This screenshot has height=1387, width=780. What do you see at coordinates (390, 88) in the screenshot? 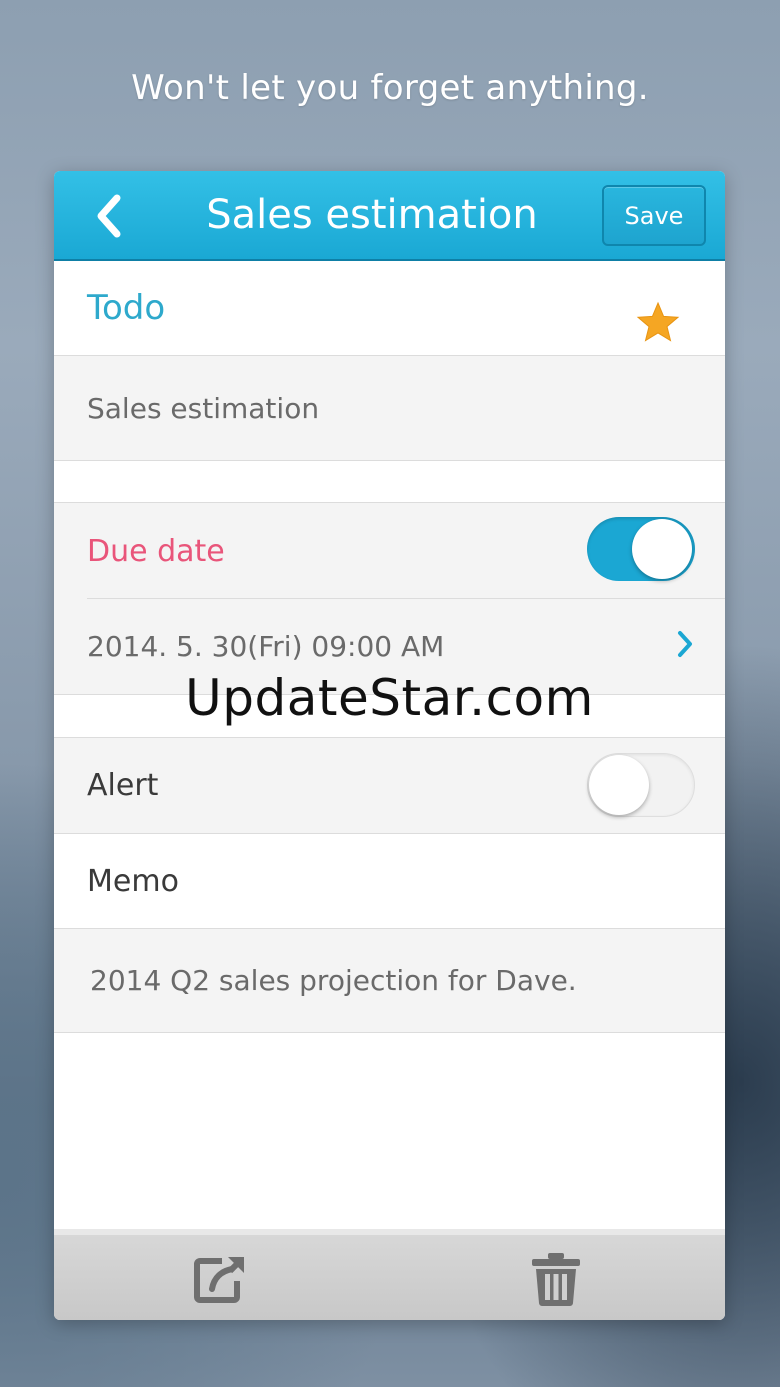
I see `tagline: Won't let you forget anything.` at bounding box center [390, 88].